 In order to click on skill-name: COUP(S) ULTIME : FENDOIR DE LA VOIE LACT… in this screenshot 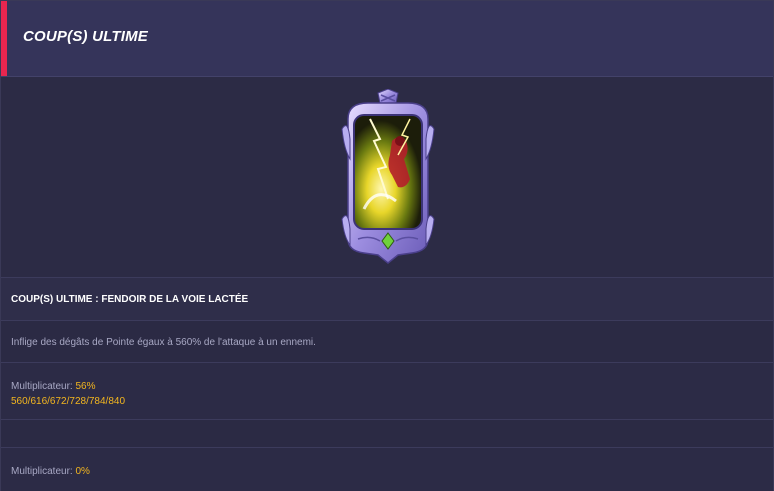, I will do `click(130, 299)`.